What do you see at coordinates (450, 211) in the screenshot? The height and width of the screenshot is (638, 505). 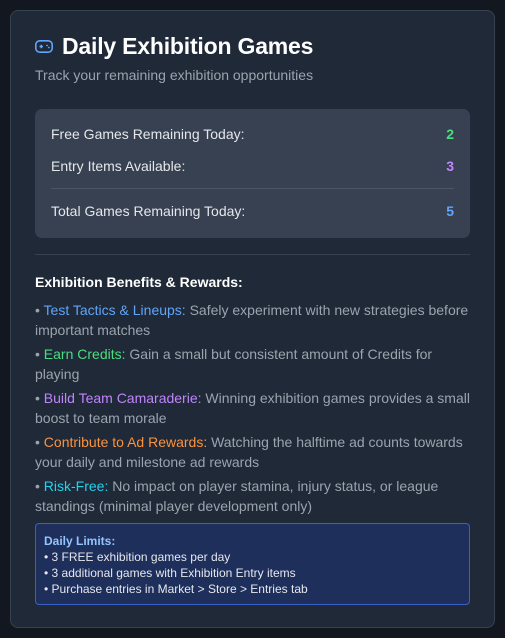 I see `total-games-value: 5` at bounding box center [450, 211].